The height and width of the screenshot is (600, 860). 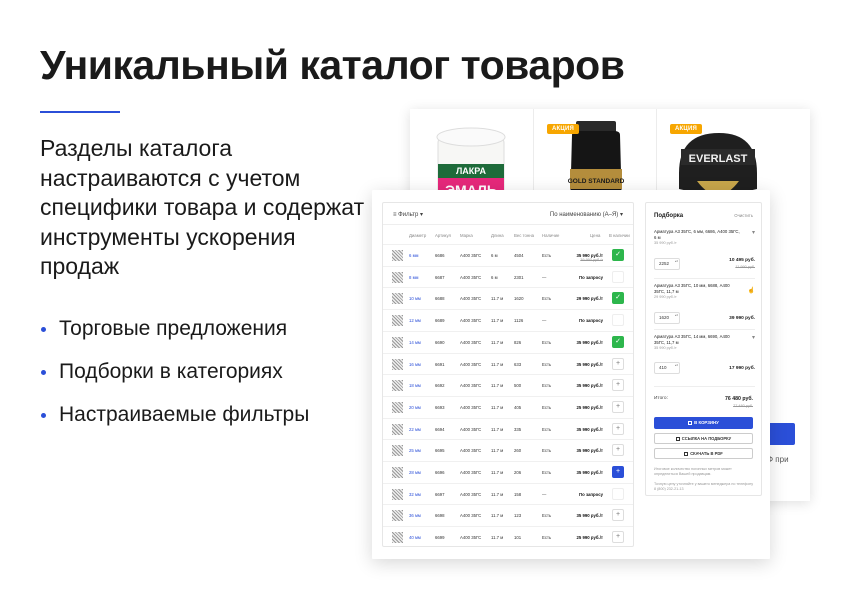 I want to click on header-availability: Наличие, so click(x=550, y=235).